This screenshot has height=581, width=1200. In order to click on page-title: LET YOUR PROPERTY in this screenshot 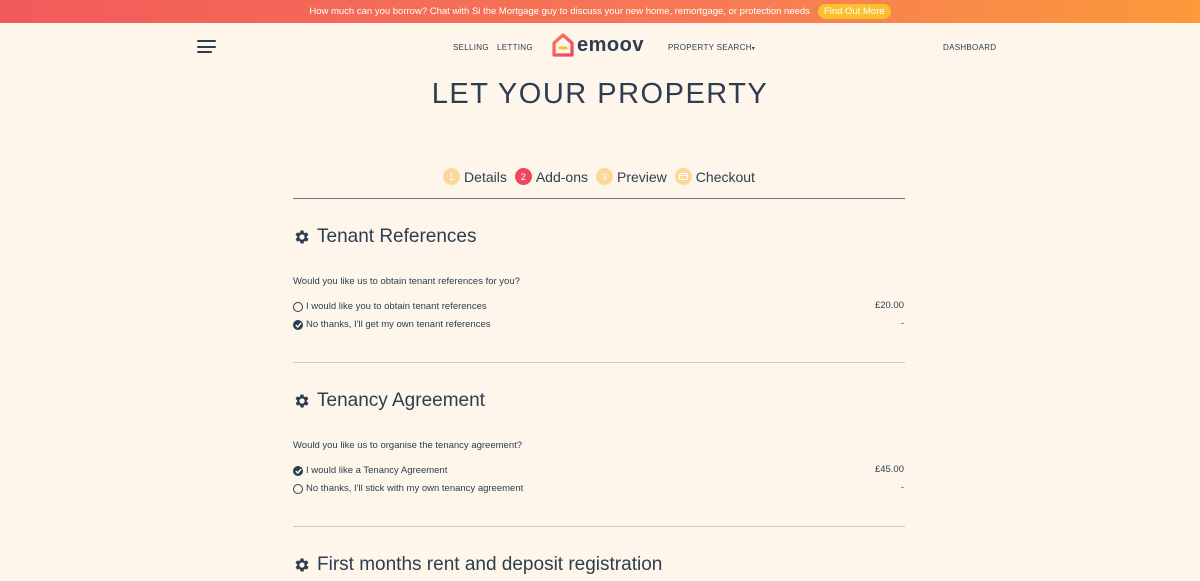, I will do `click(600, 94)`.